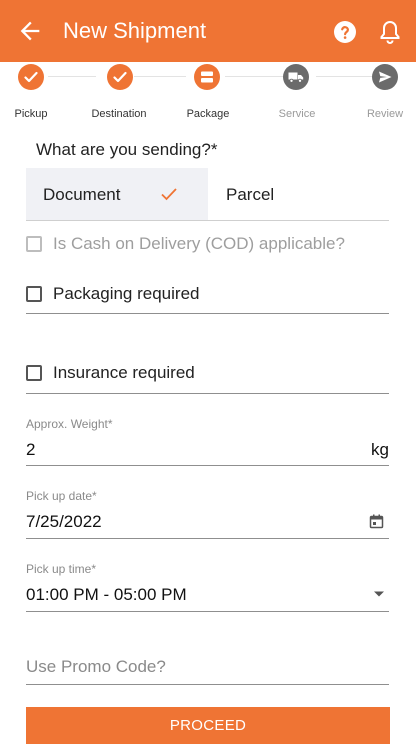 The image size is (416, 752). I want to click on truck-icon, so click(296, 77).